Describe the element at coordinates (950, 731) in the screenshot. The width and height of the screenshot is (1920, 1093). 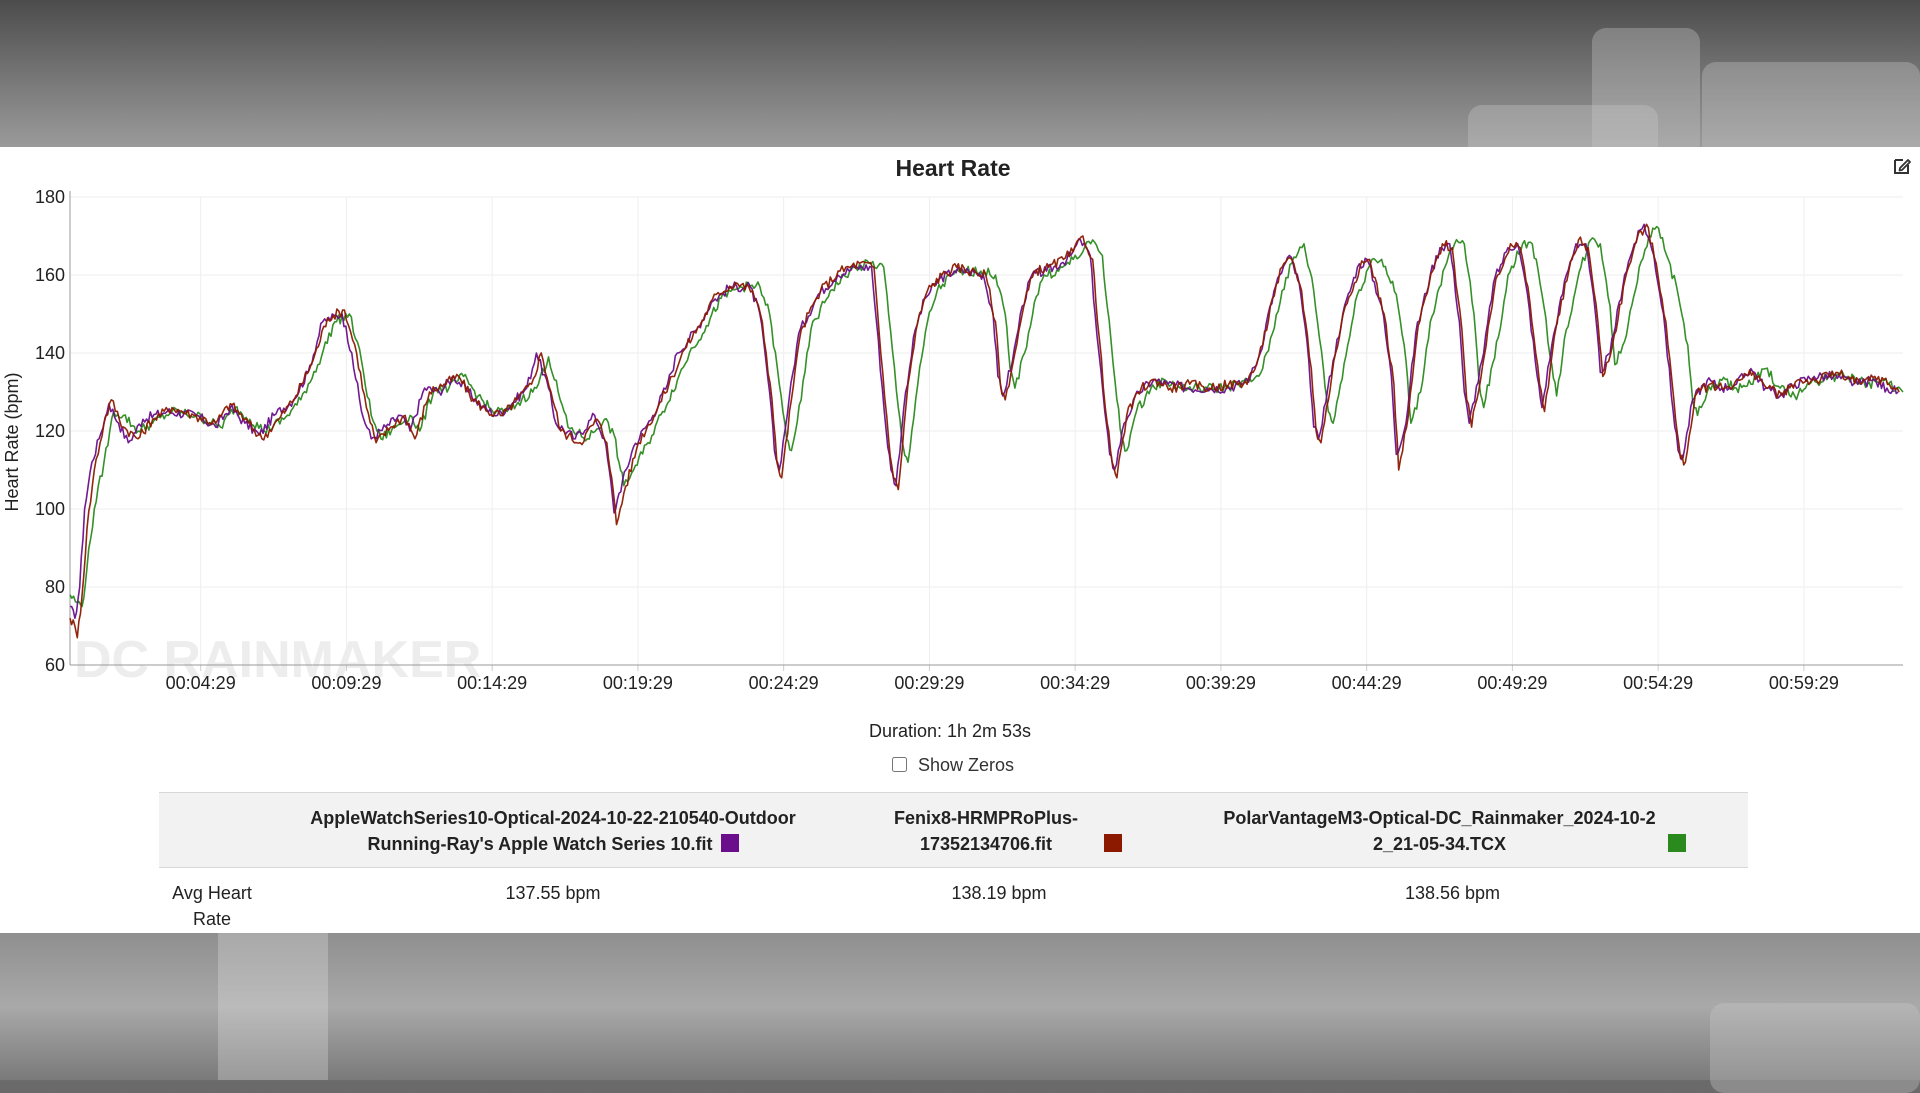
I see `x-axis-label: Duration: 1h 2m 53s` at that location.